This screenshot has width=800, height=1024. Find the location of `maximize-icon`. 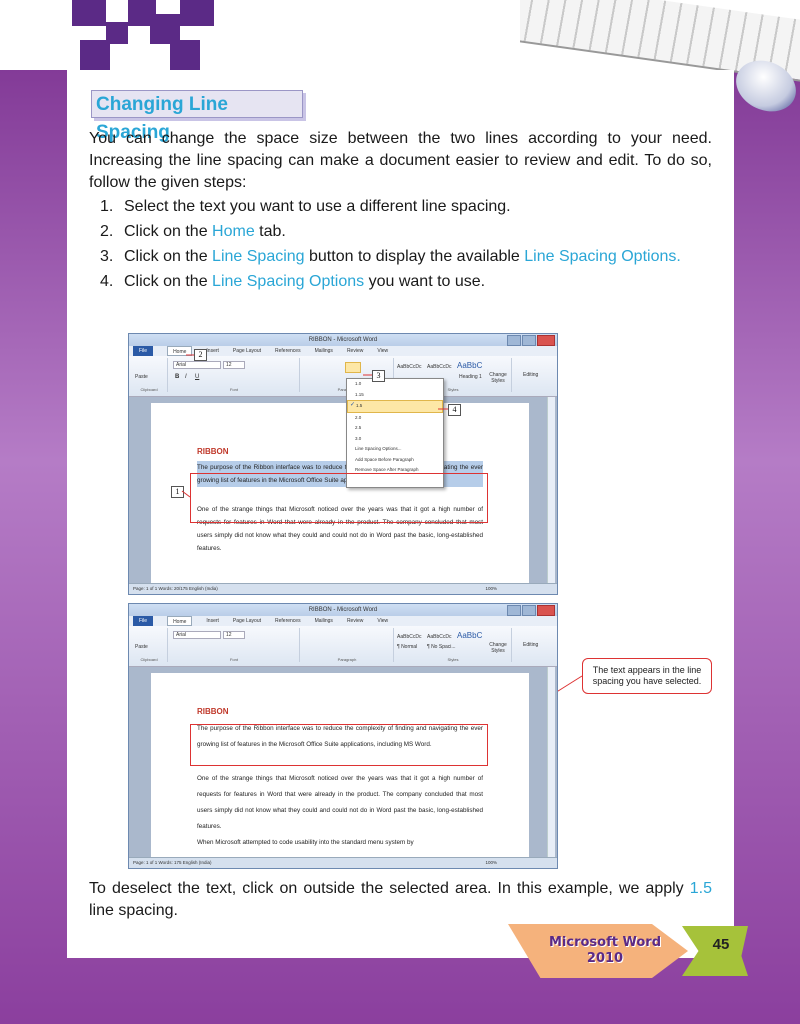

maximize-icon is located at coordinates (529, 610).